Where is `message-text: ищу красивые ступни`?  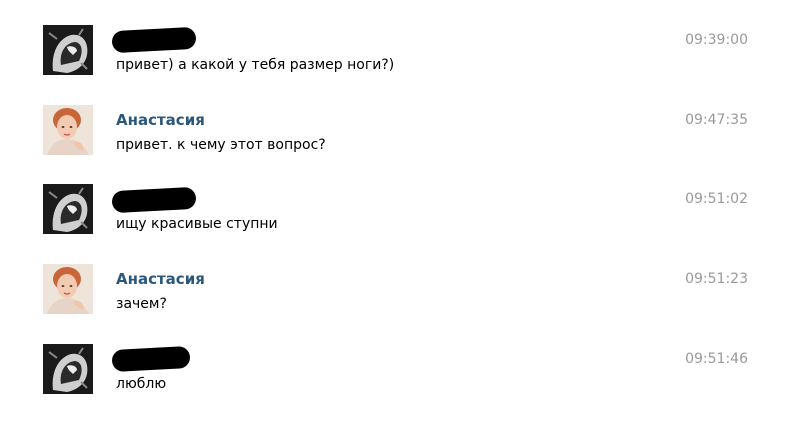
message-text: ищу красивые ступни is located at coordinates (197, 224).